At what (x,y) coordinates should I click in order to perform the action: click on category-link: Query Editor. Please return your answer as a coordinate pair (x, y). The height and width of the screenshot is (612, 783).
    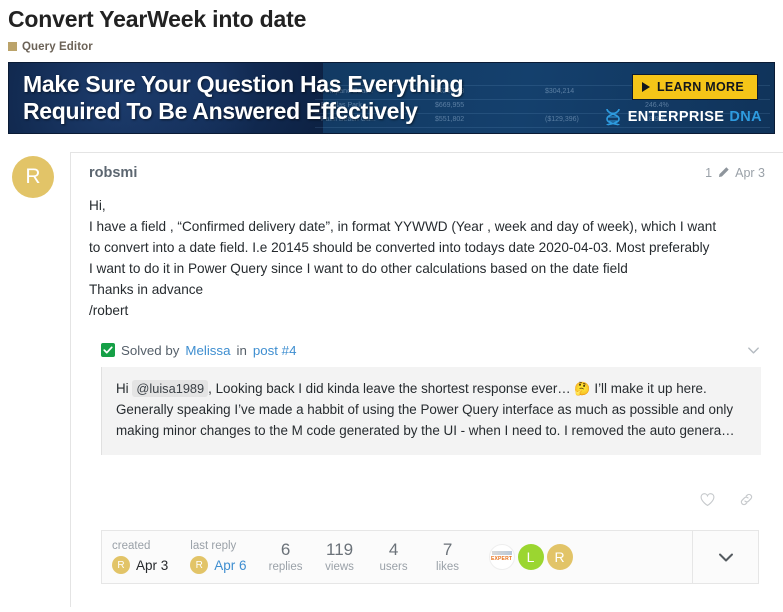
    Looking at the image, I should click on (57, 47).